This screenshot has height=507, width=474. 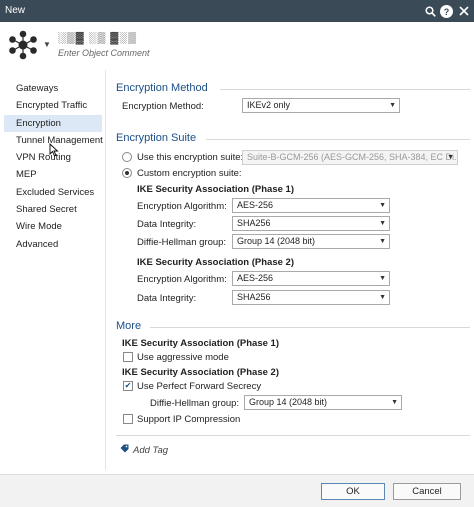 I want to click on panel-divider, so click(x=105, y=270).